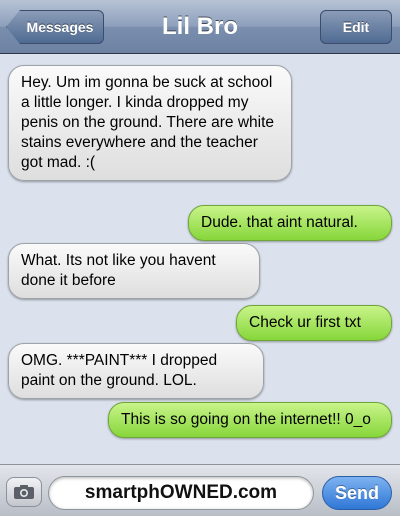 The width and height of the screenshot is (400, 516). Describe the element at coordinates (250, 420) in the screenshot. I see `message-bubble-outgoing: This is so going on the internet!! 0_o` at that location.